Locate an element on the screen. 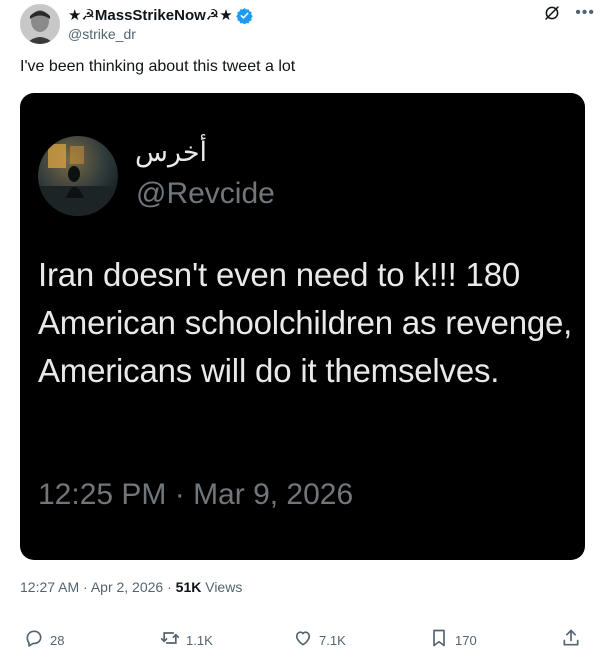 This screenshot has height=662, width=609. reply-button: 28 is located at coordinates (44, 640).